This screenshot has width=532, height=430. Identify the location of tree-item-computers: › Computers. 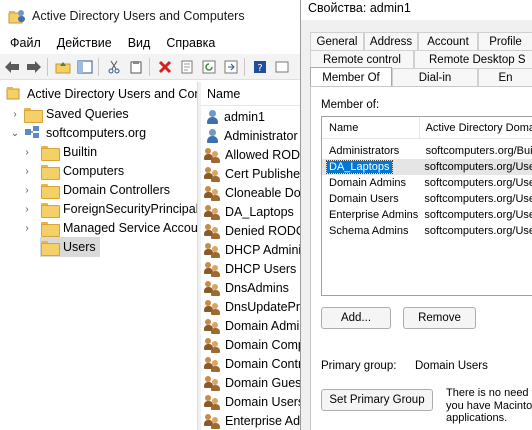
(73, 171).